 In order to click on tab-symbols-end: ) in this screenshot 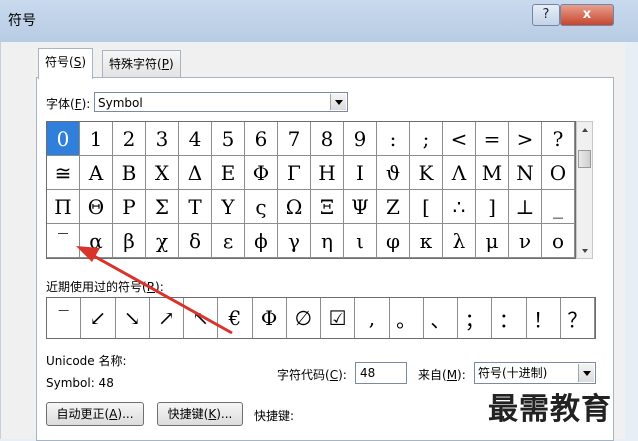, I will do `click(83, 62)`.